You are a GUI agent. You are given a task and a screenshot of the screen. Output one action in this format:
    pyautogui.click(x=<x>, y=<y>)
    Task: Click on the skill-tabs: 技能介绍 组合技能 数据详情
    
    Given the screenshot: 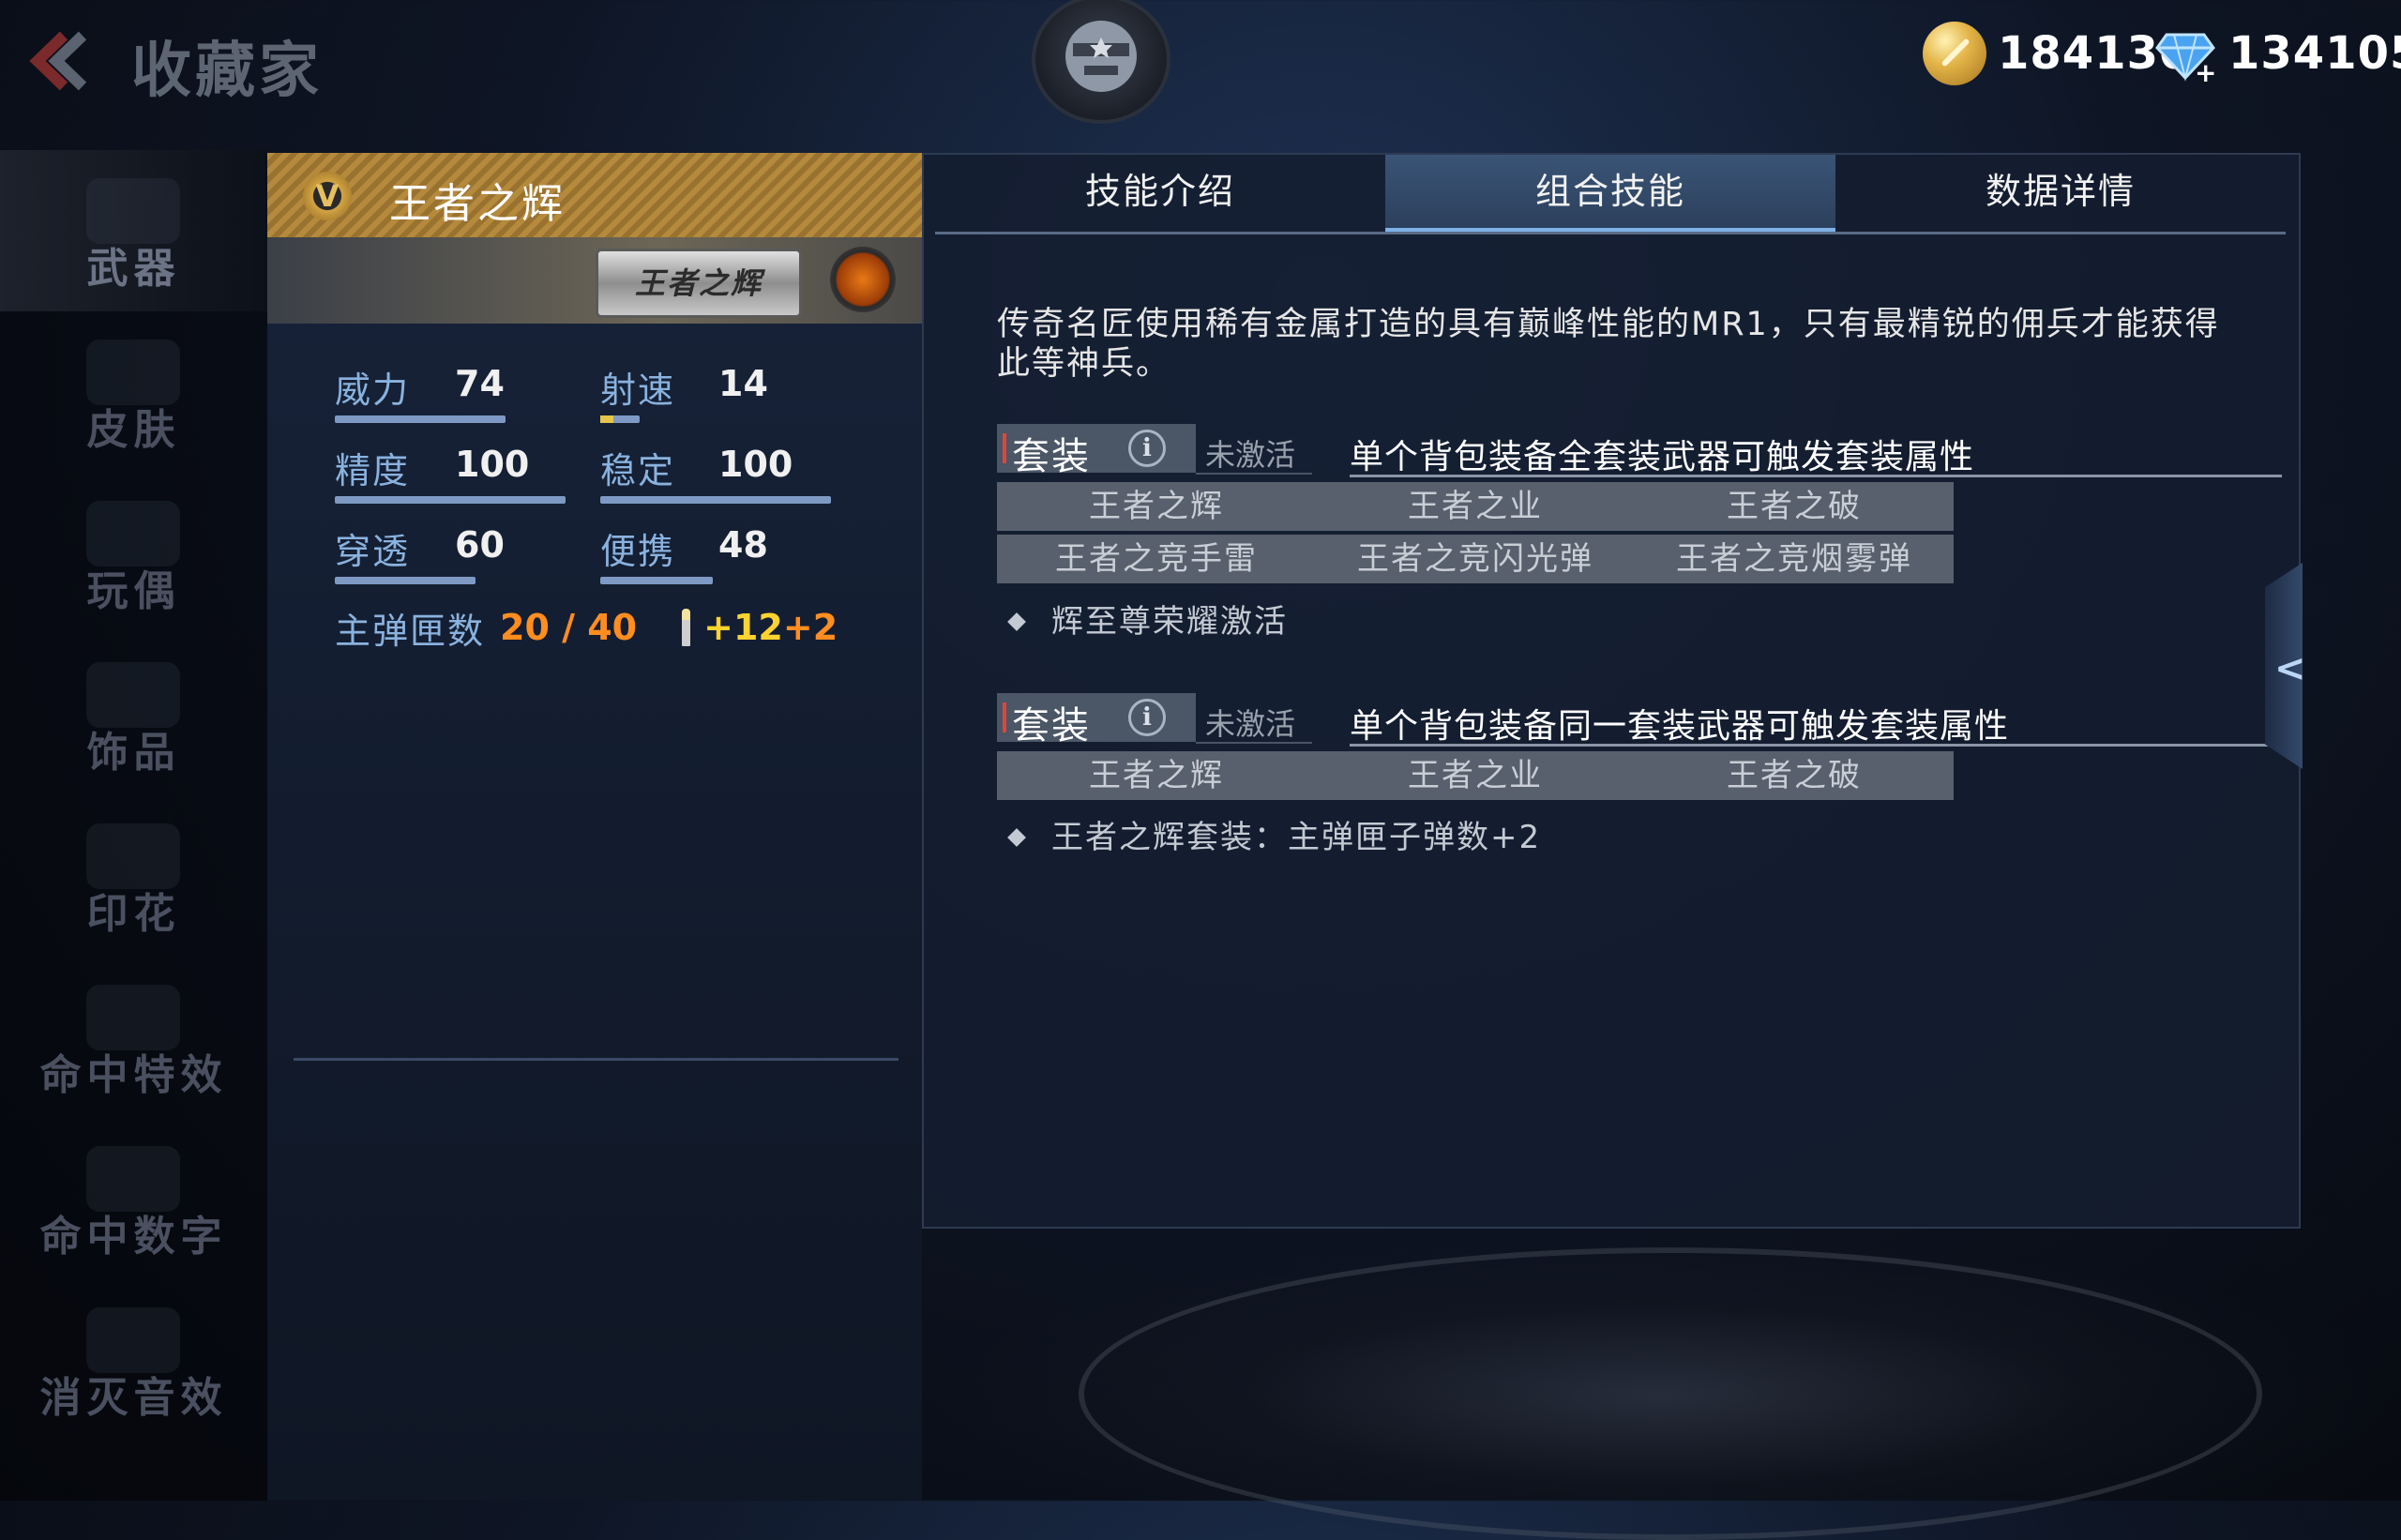 What is the action you would take?
    pyautogui.click(x=1610, y=194)
    